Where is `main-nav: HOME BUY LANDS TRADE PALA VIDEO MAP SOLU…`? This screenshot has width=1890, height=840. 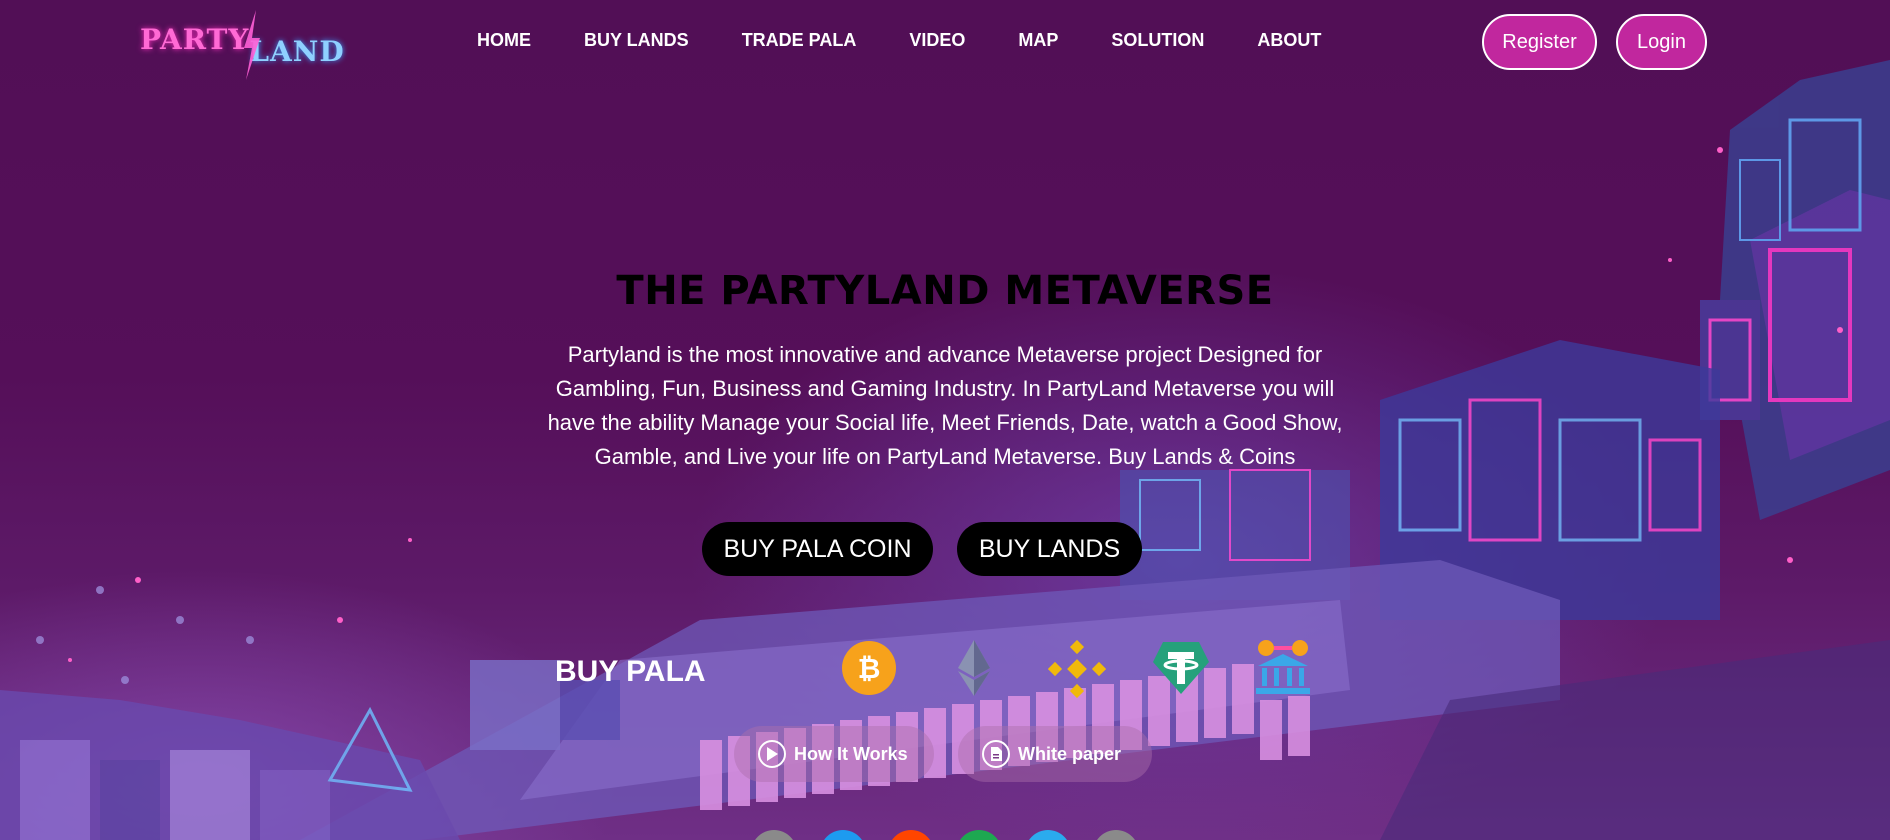 main-nav: HOME BUY LANDS TRADE PALA VIDEO MAP SOLU… is located at coordinates (899, 40).